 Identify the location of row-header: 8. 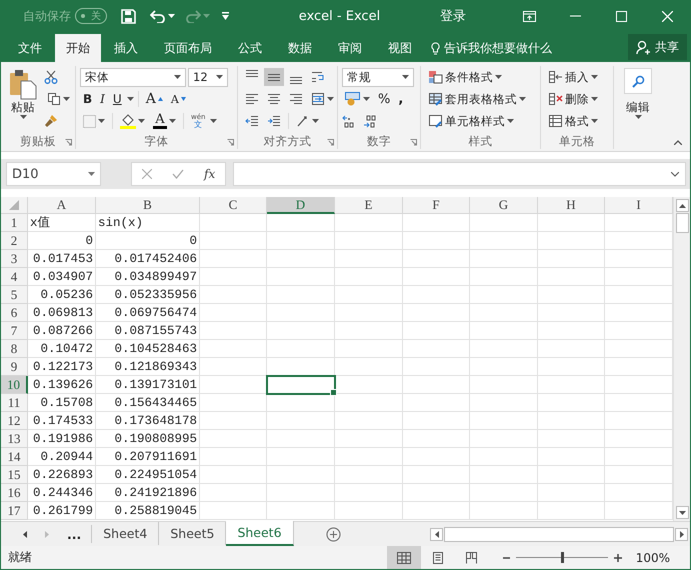
(14, 349).